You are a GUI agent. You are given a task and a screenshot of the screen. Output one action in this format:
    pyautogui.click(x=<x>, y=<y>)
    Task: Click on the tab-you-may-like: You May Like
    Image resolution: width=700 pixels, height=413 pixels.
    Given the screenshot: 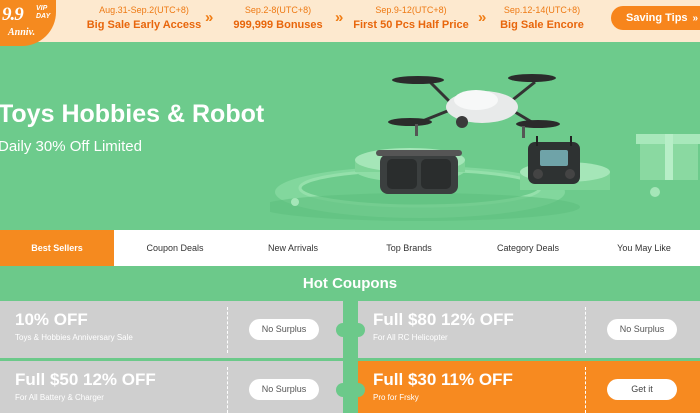 What is the action you would take?
    pyautogui.click(x=644, y=248)
    